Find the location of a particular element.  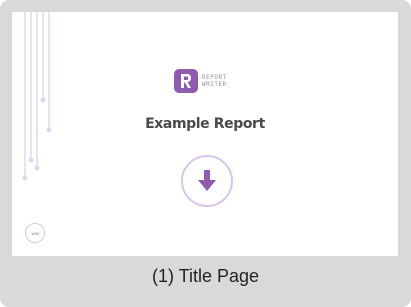

brand-wordmark-line2: WRITER is located at coordinates (214, 84).